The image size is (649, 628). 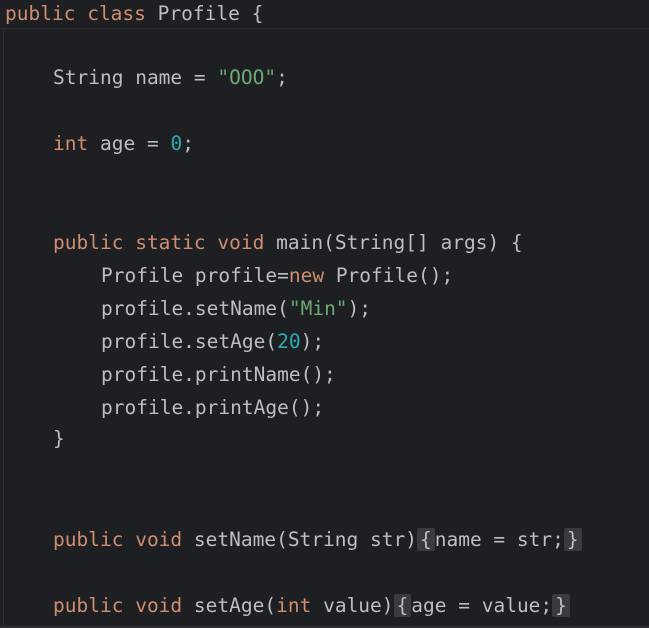 I want to click on statement-pre: profile.setName(, so click(x=195, y=308).